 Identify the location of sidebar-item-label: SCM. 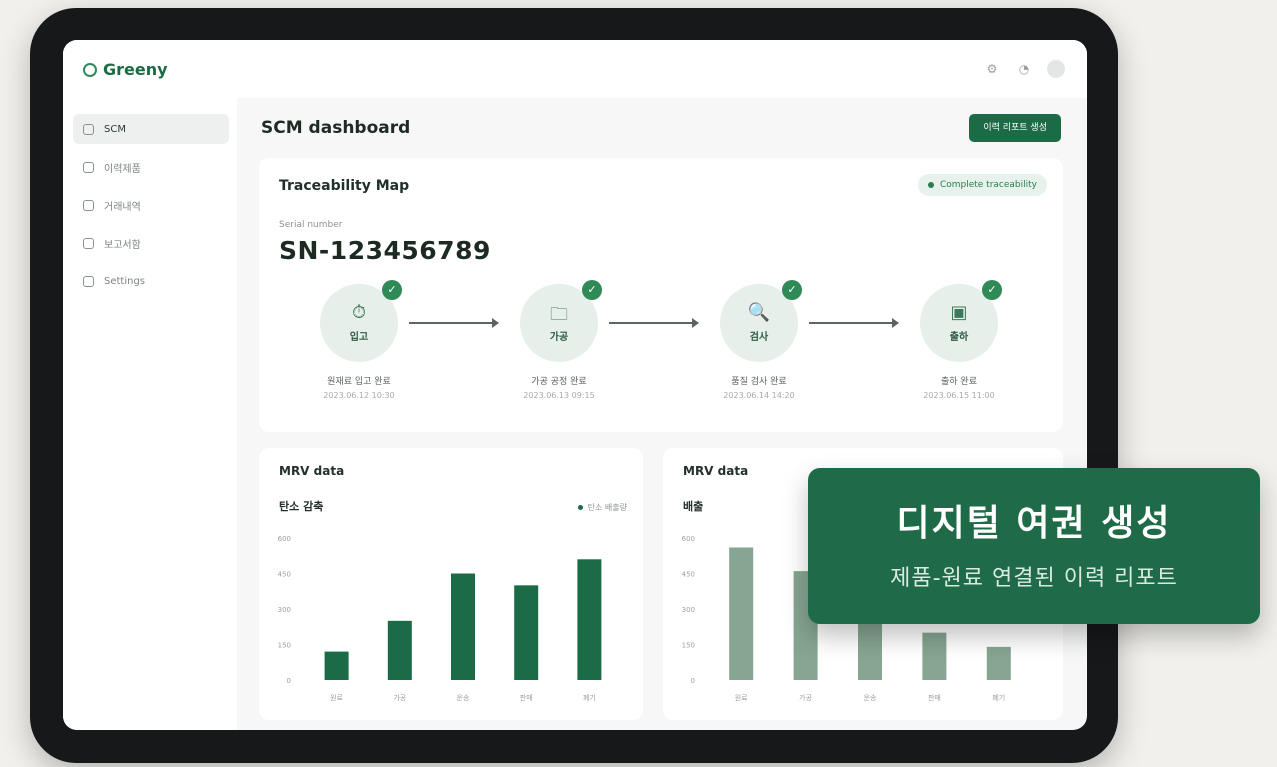
(115, 129).